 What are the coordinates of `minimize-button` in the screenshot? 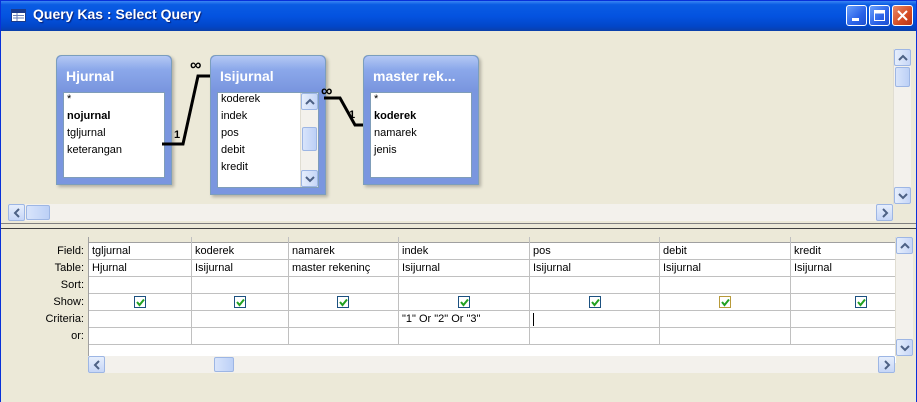 It's located at (856, 15).